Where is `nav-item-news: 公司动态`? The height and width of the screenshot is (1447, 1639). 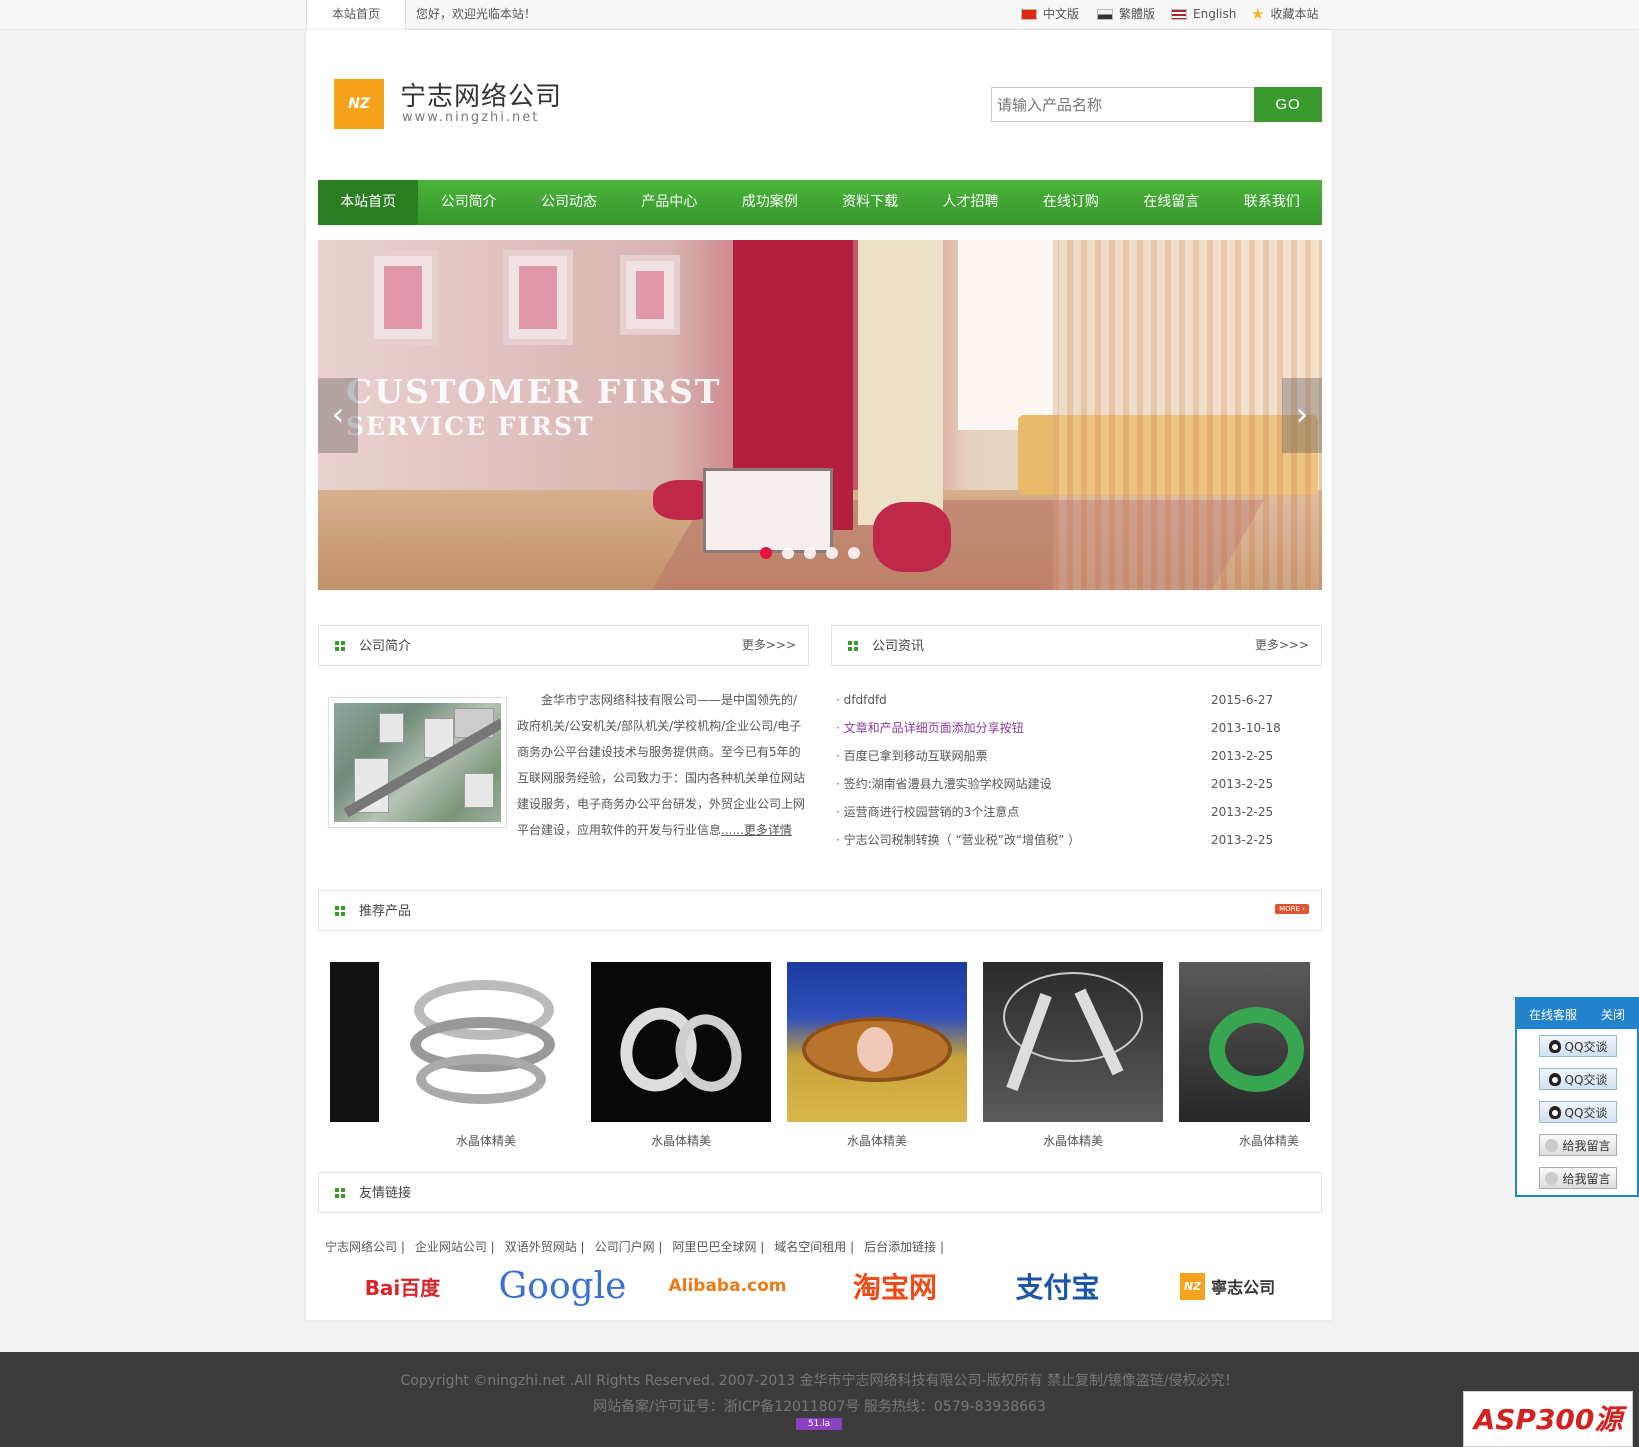
nav-item-news: 公司动态 is located at coordinates (569, 202).